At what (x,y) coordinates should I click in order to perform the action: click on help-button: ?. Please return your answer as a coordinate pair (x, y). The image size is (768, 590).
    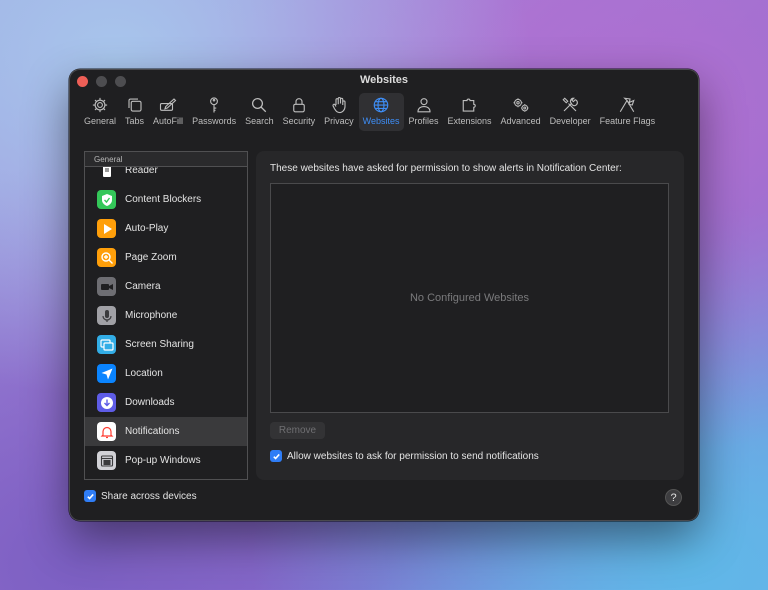
    Looking at the image, I should click on (673, 497).